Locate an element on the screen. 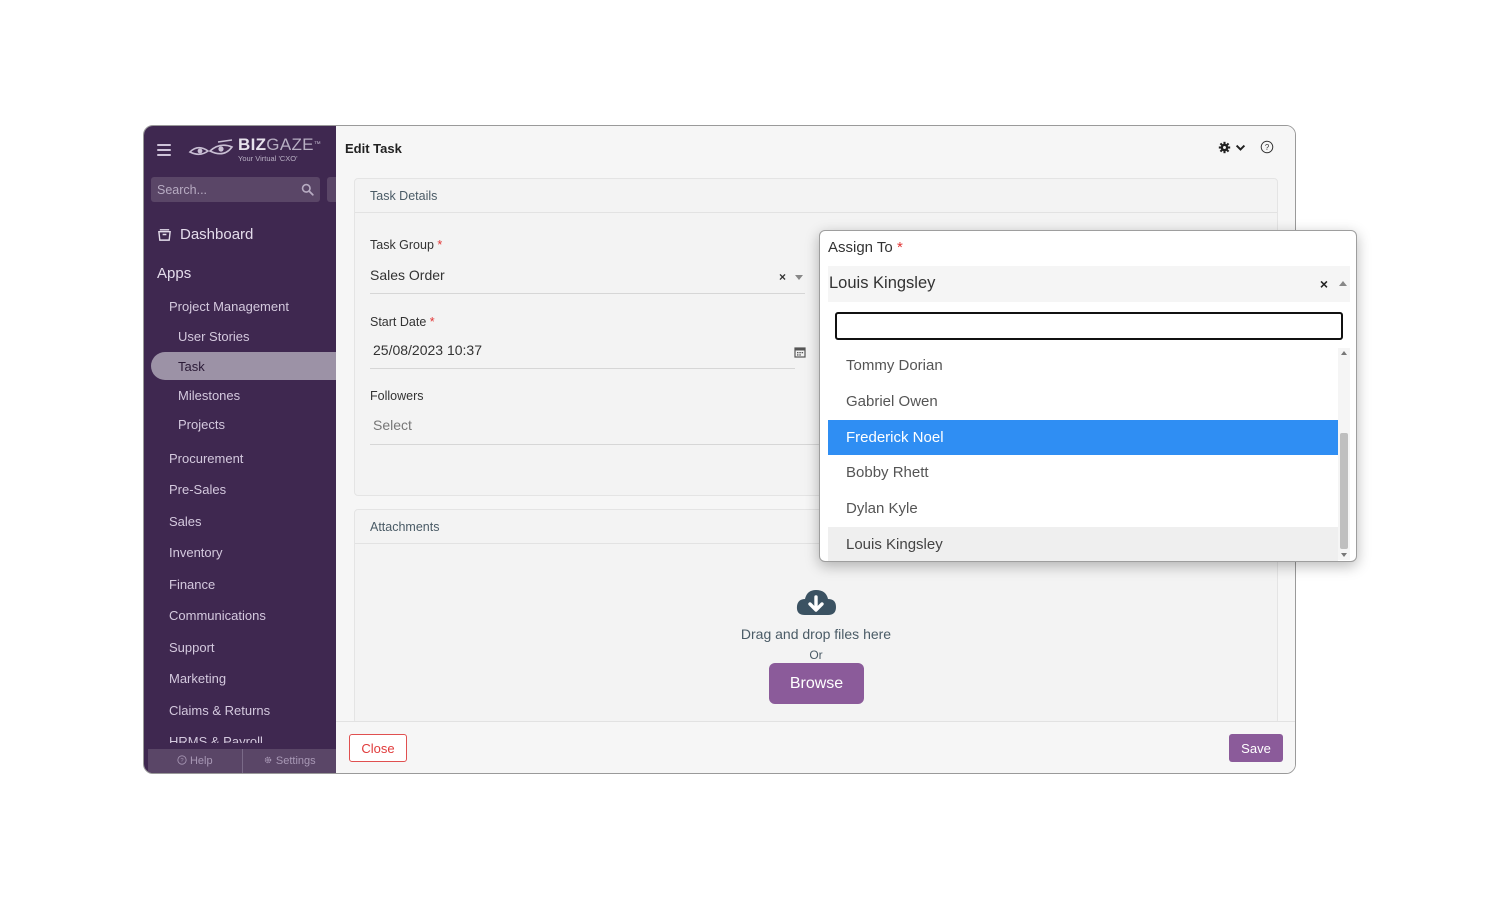 This screenshot has height=900, width=1500. nav-sales: Sales is located at coordinates (185, 521).